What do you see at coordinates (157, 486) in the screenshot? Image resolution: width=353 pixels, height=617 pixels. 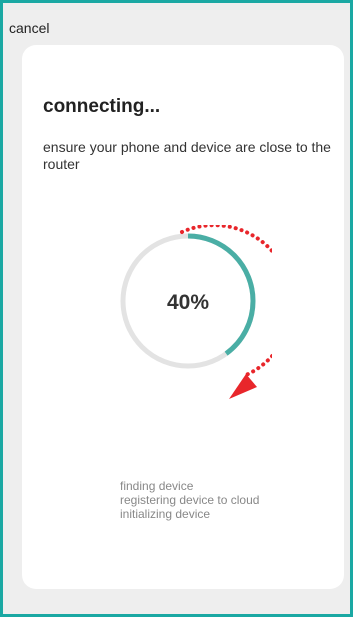 I see `step-item: finding device` at bounding box center [157, 486].